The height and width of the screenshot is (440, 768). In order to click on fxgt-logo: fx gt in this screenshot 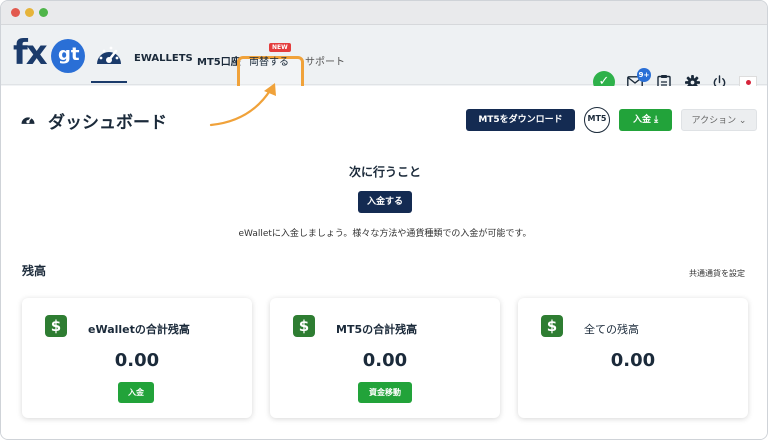, I will do `click(49, 54)`.